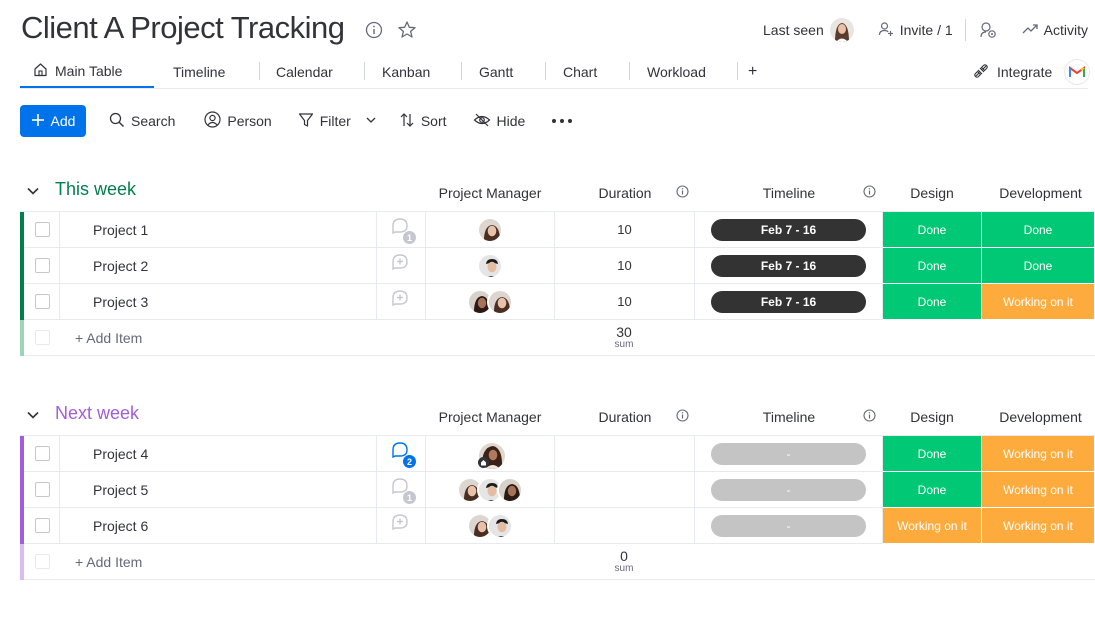 The height and width of the screenshot is (622, 1095). Describe the element at coordinates (238, 121) in the screenshot. I see `person-filter-button: Person` at that location.